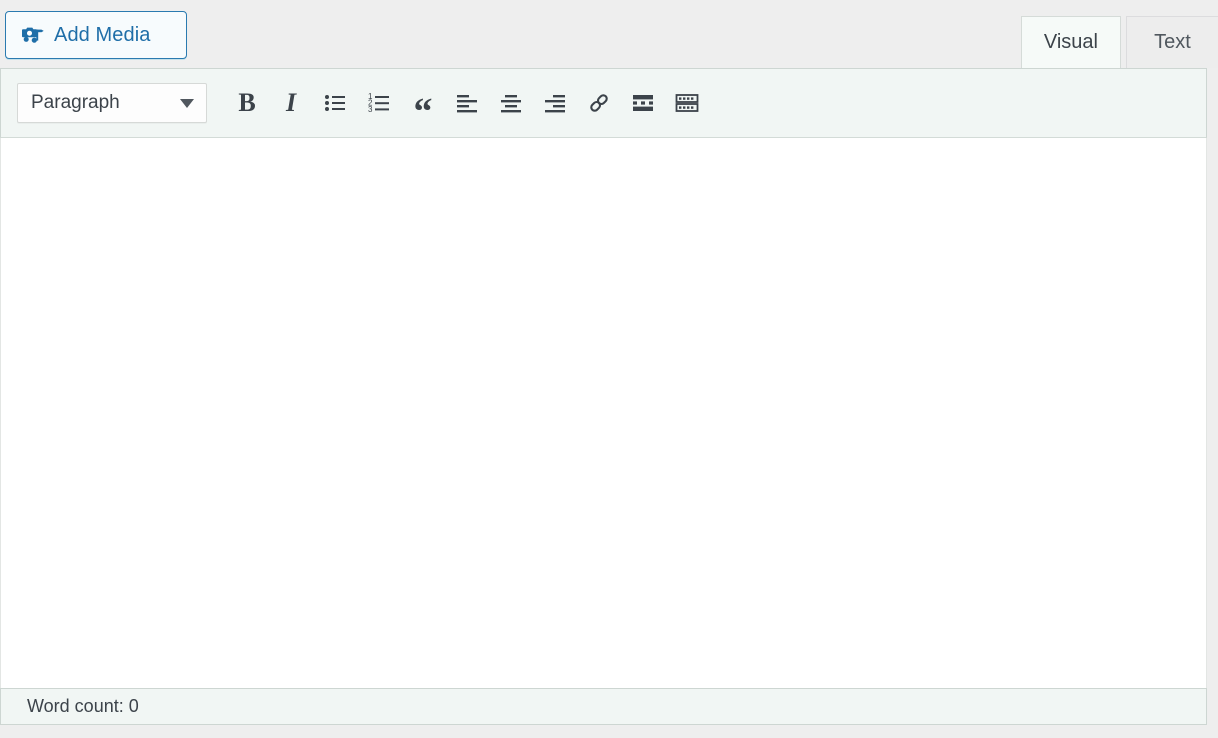  I want to click on align-left-icon, so click(467, 103).